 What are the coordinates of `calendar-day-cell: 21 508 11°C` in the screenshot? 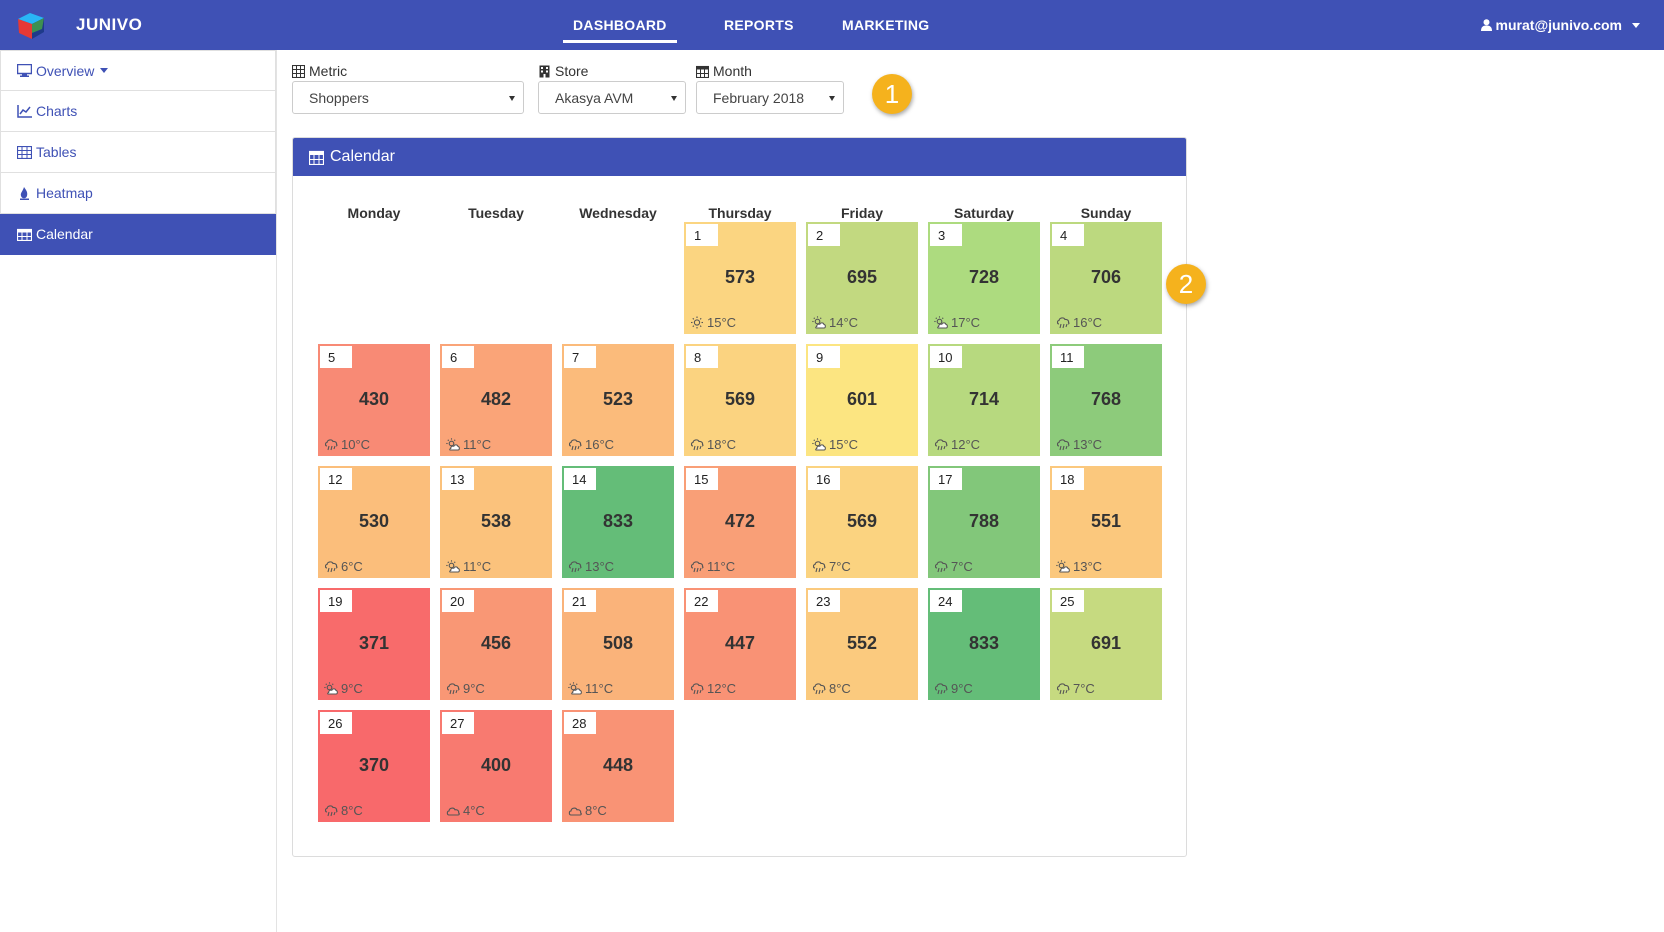 It's located at (618, 644).